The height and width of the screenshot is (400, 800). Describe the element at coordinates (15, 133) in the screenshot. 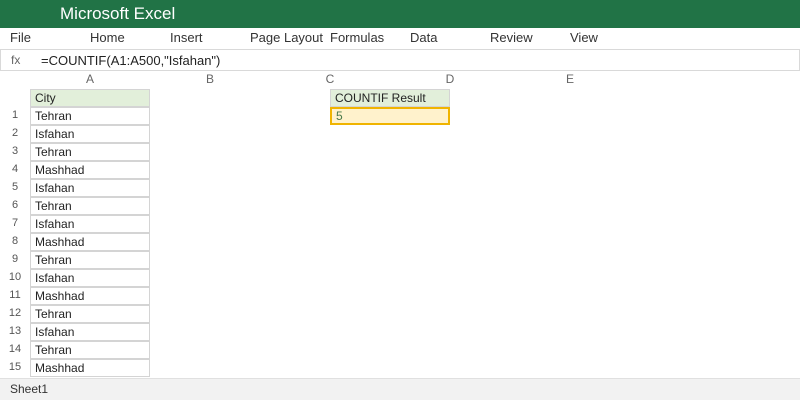

I see `row-header-2: 2` at that location.